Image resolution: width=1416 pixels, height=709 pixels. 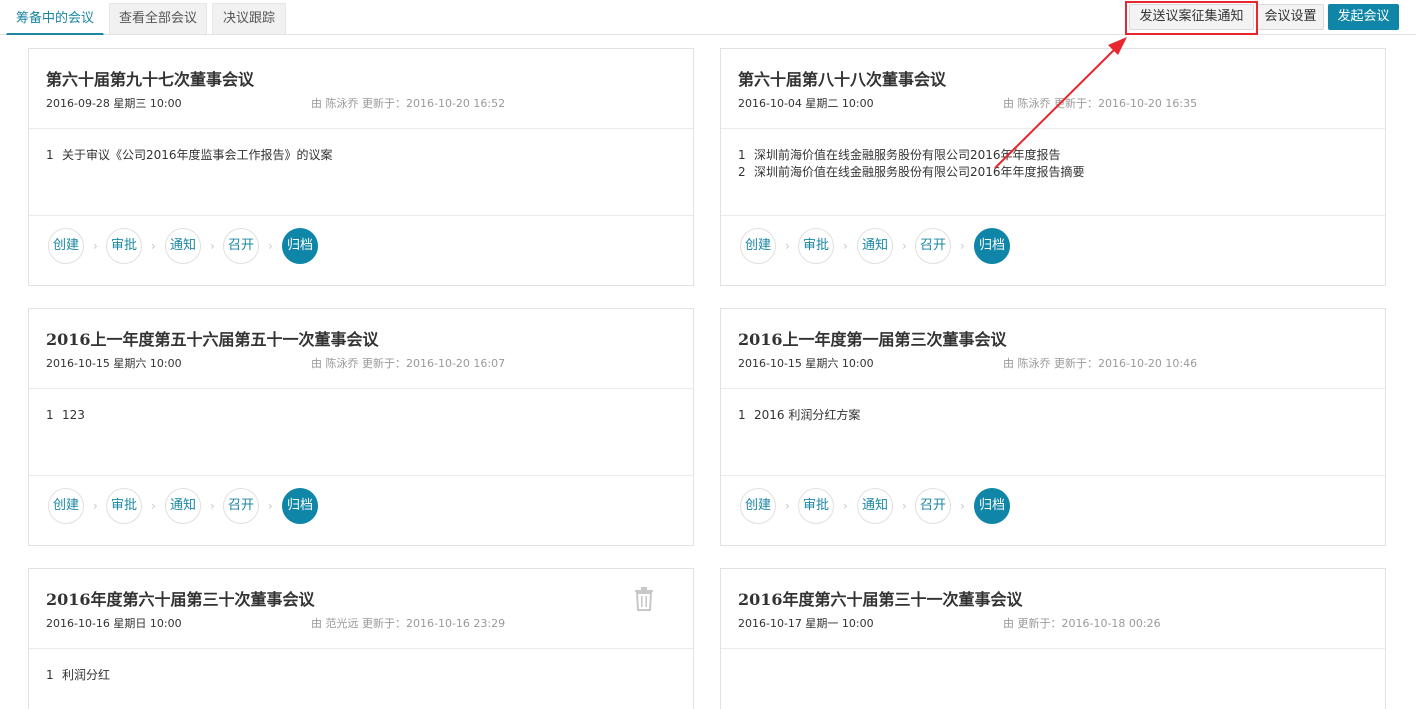 I want to click on agenda-item-text: 2016 利润分红方案, so click(x=807, y=415).